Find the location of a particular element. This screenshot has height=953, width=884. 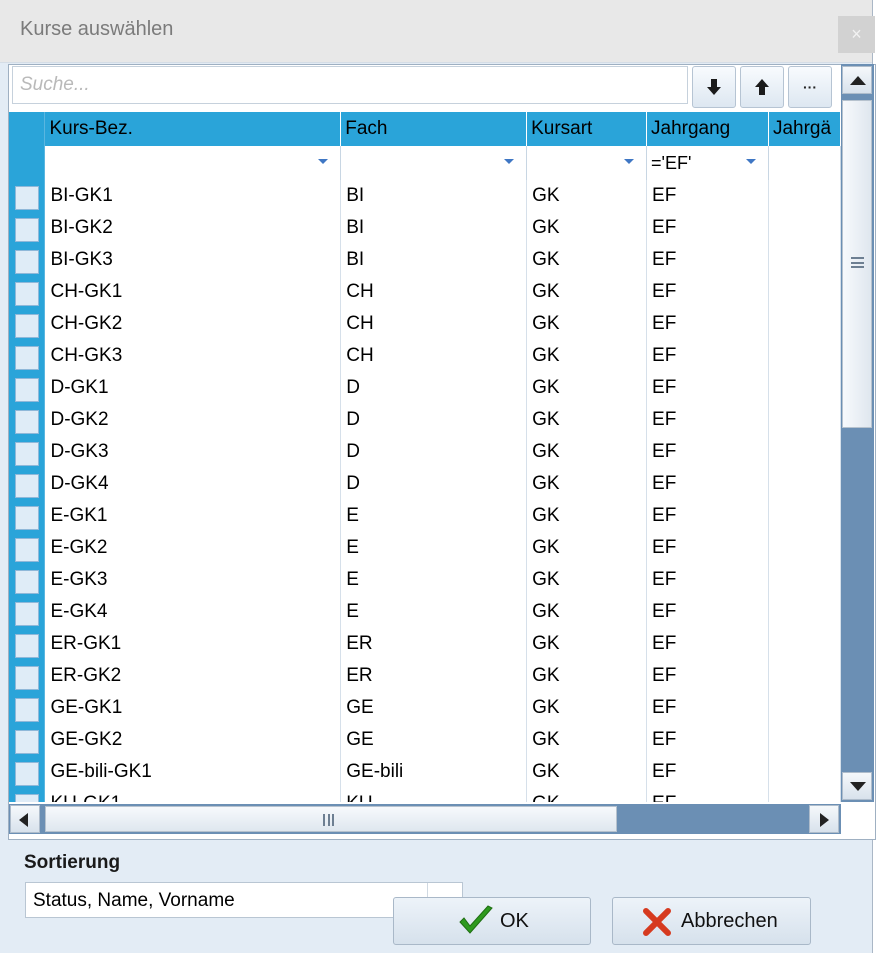

horizontal-scrollbar is located at coordinates (425, 819).